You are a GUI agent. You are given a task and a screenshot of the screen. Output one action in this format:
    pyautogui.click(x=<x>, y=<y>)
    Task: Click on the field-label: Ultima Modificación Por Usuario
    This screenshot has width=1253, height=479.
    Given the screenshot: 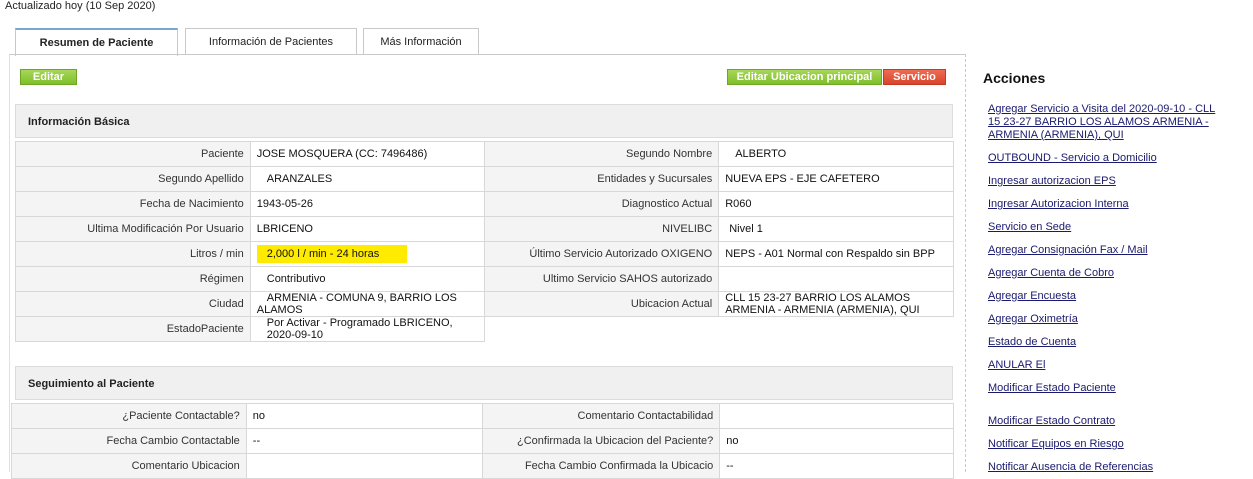 What is the action you would take?
    pyautogui.click(x=133, y=229)
    